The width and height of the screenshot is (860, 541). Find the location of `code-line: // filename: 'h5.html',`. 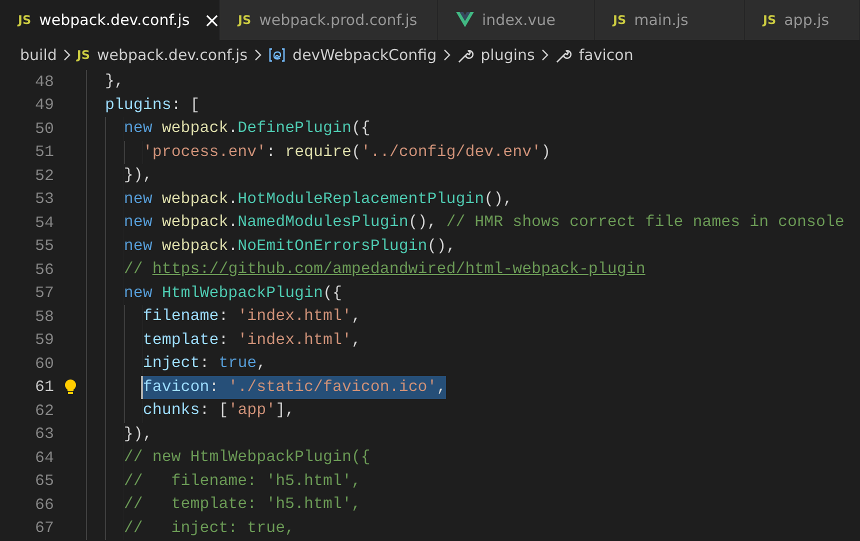

code-line: // filename: 'h5.html', is located at coordinates (242, 481).